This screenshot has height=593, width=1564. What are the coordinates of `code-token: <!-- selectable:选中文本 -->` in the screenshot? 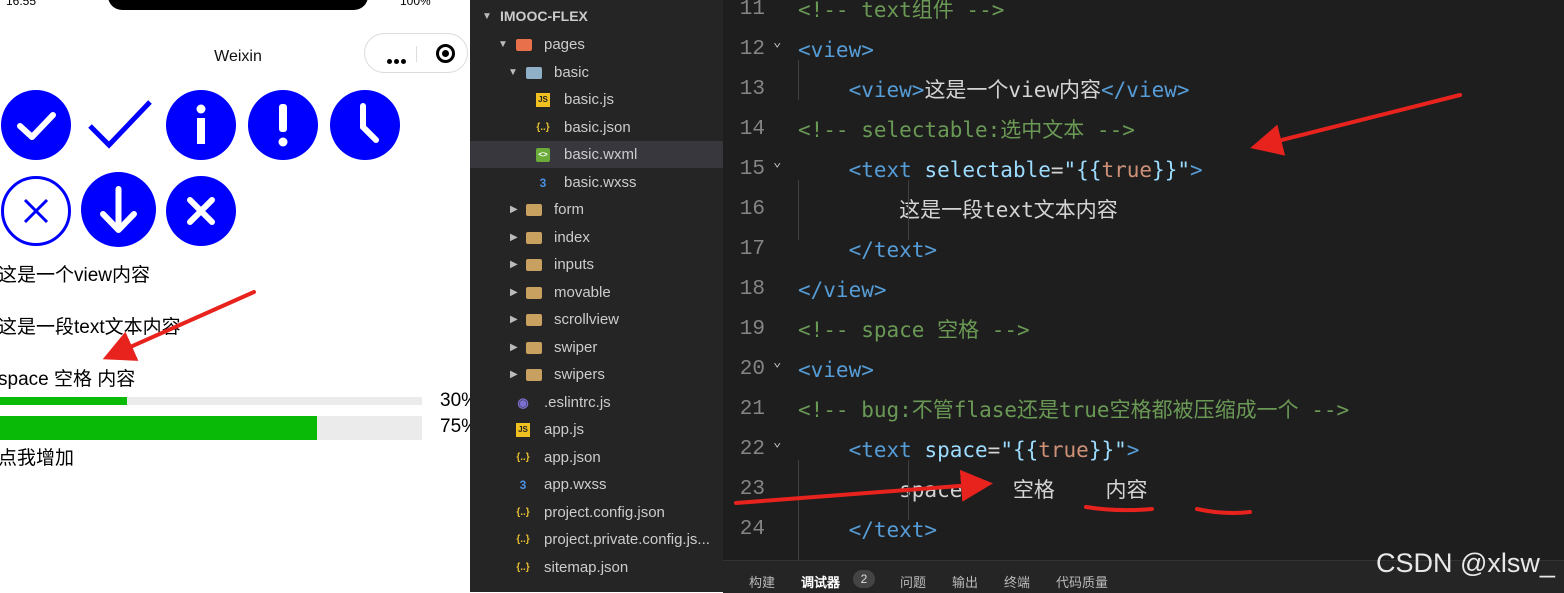 It's located at (966, 130).